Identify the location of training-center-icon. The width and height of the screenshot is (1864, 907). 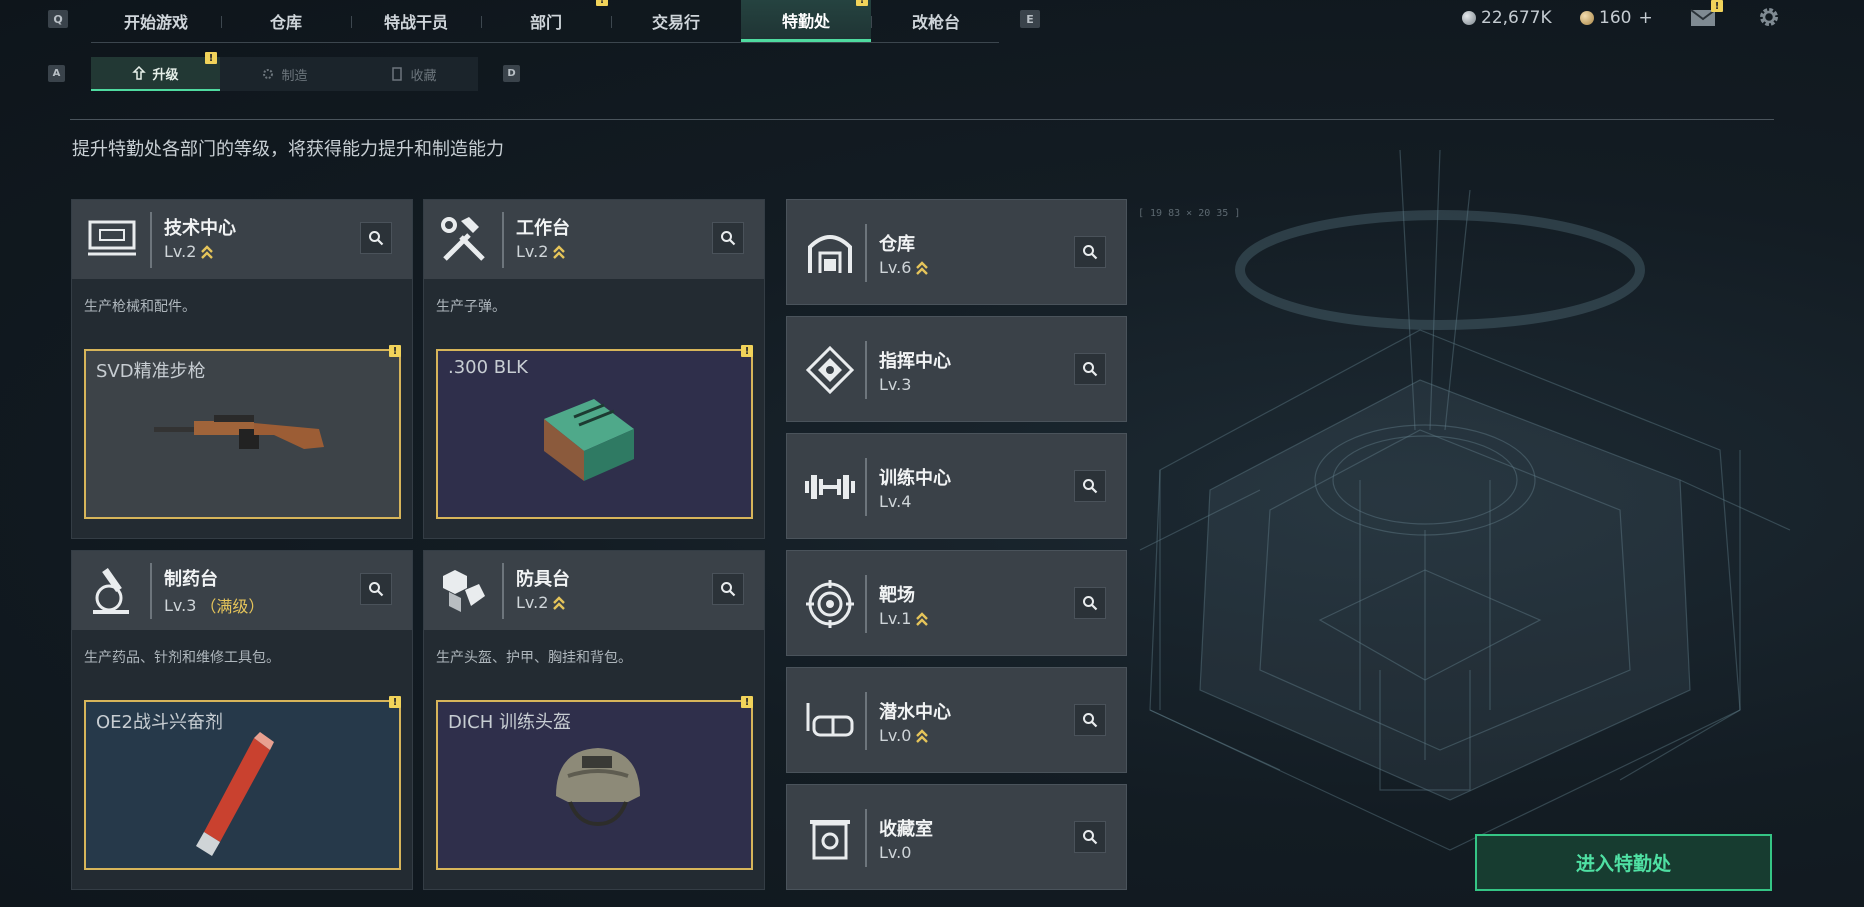
(830, 487).